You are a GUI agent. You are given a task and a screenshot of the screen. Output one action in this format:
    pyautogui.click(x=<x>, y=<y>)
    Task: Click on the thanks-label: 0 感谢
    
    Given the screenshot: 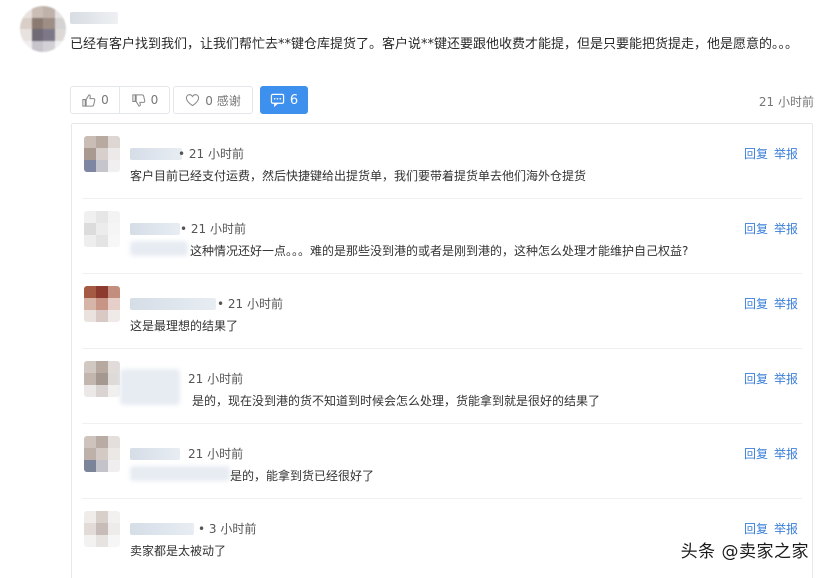 What is the action you would take?
    pyautogui.click(x=223, y=100)
    